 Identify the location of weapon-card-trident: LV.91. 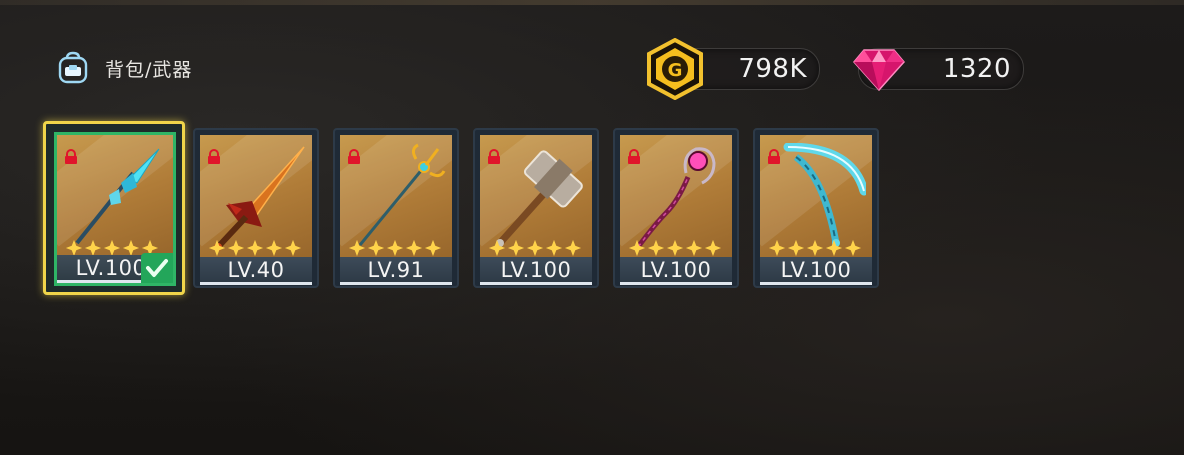
(396, 208).